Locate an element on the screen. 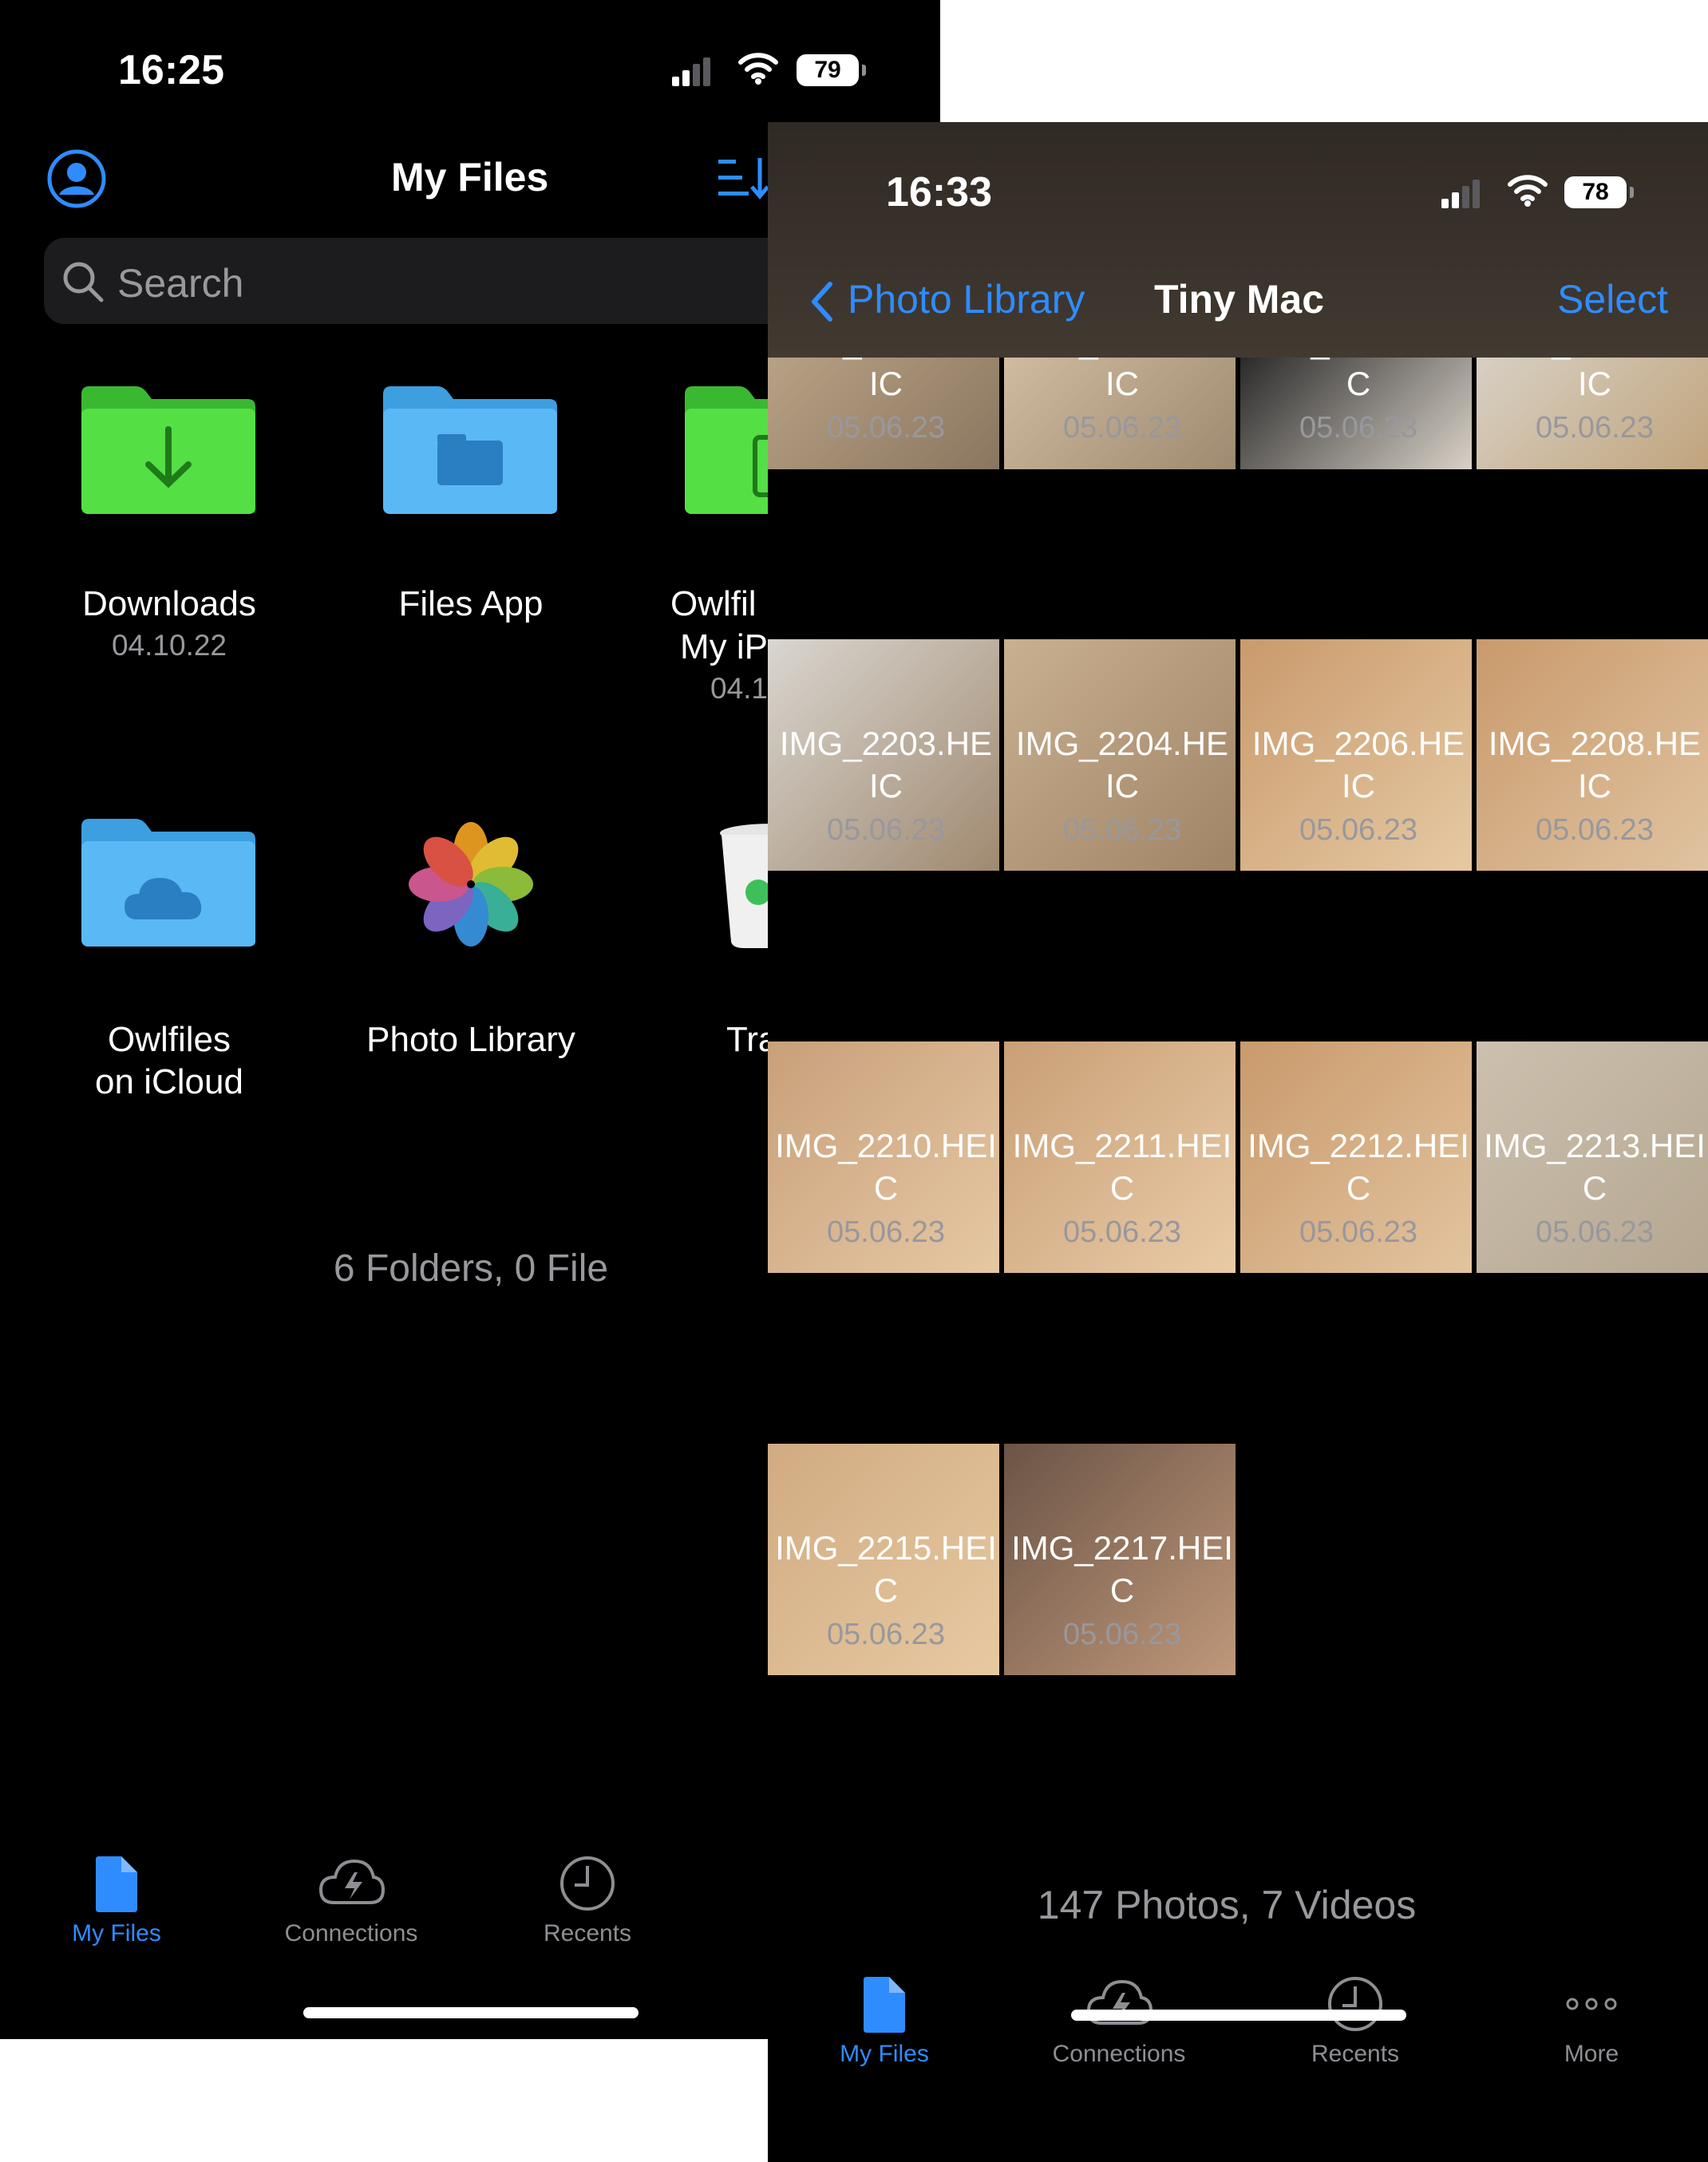 The width and height of the screenshot is (1708, 2162). folder-name: Photo Library is located at coordinates (471, 1039).